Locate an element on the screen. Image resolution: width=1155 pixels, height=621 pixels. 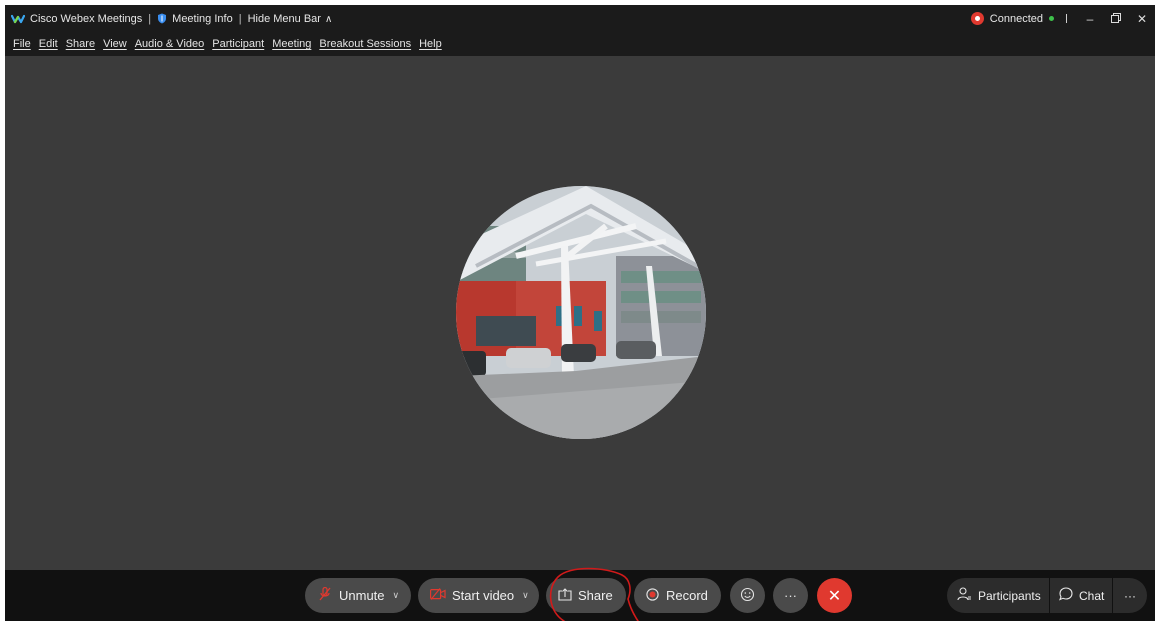
menu-file: File is located at coordinates (22, 44).